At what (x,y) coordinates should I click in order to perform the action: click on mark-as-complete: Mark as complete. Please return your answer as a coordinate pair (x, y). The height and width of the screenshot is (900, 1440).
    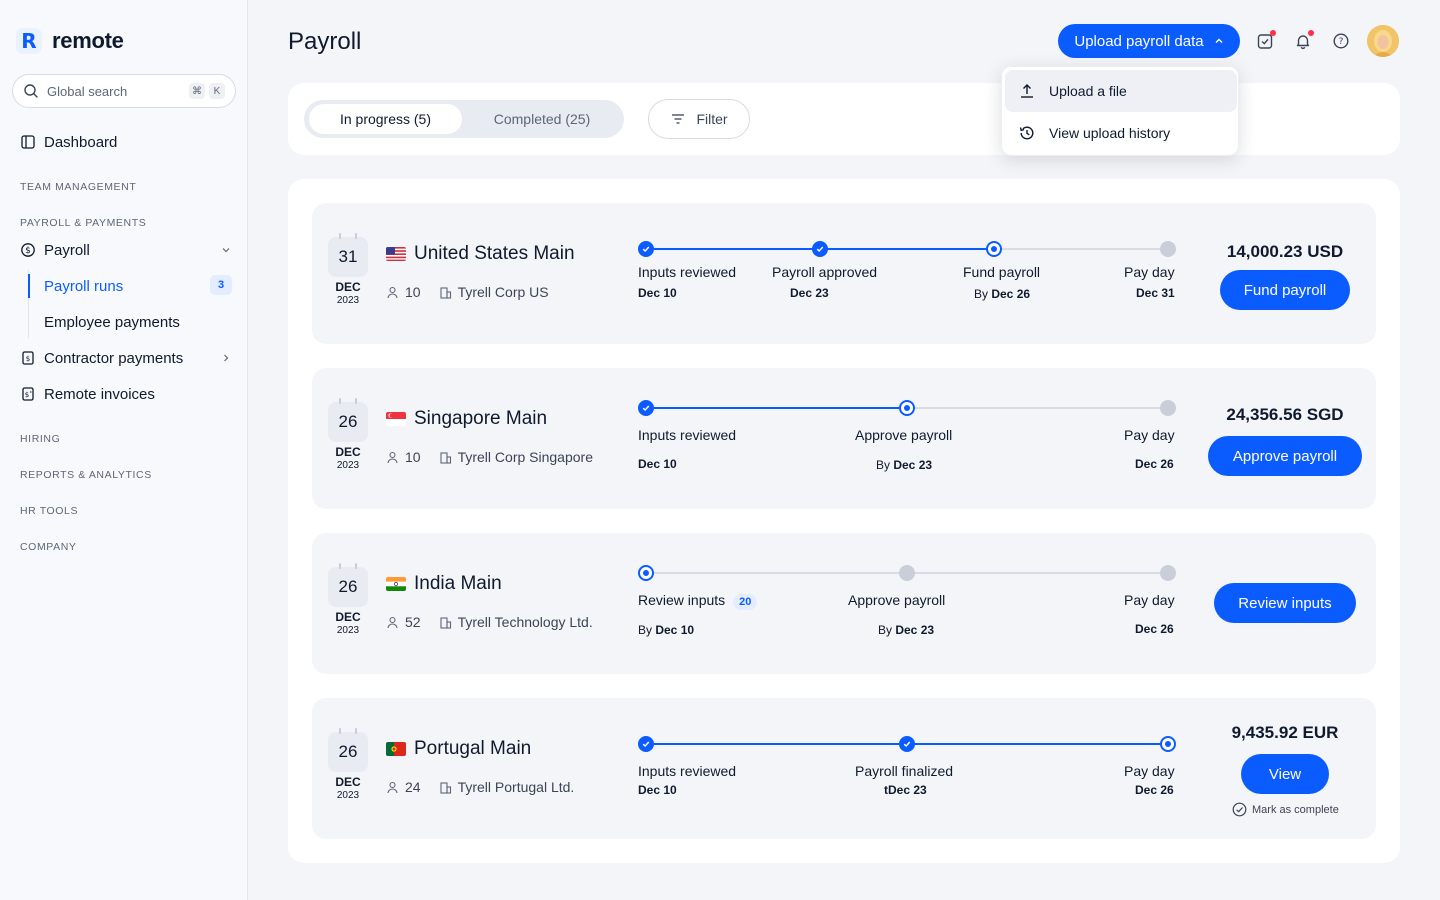
    Looking at the image, I should click on (1285, 809).